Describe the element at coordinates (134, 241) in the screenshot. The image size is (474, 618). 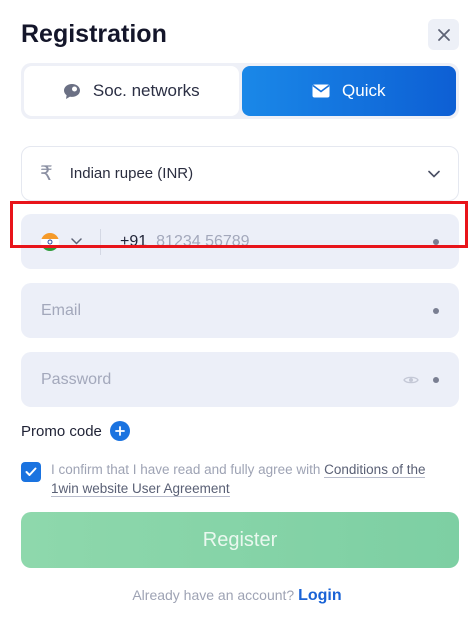
I see `phone-country-code: +91` at that location.